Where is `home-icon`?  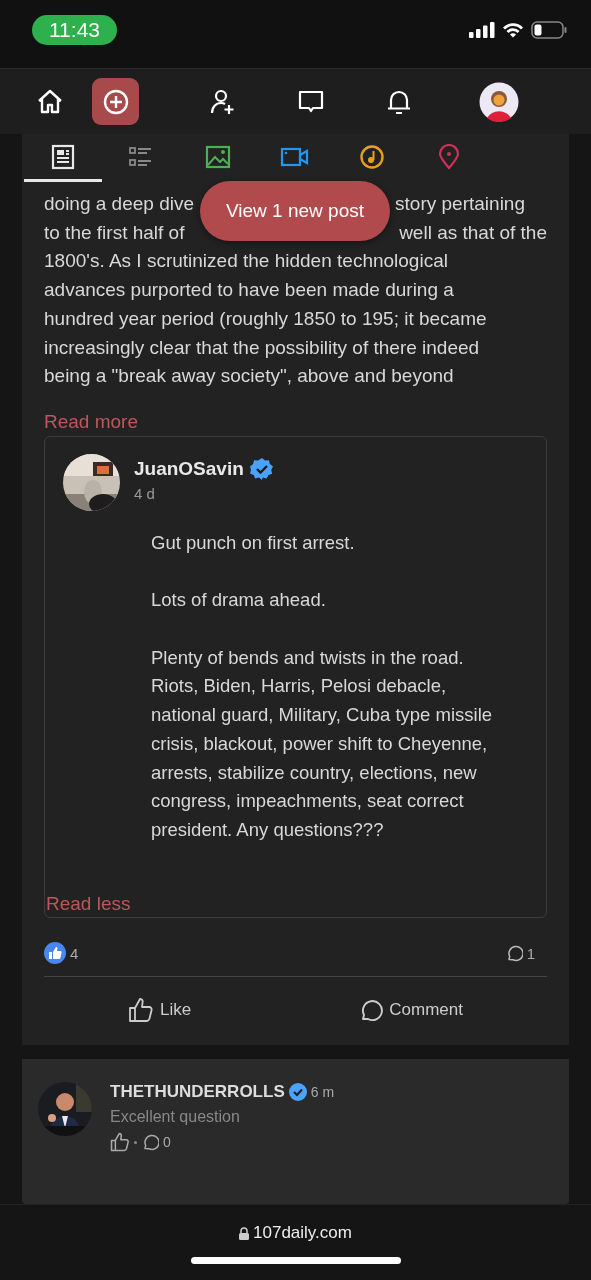 home-icon is located at coordinates (50, 101).